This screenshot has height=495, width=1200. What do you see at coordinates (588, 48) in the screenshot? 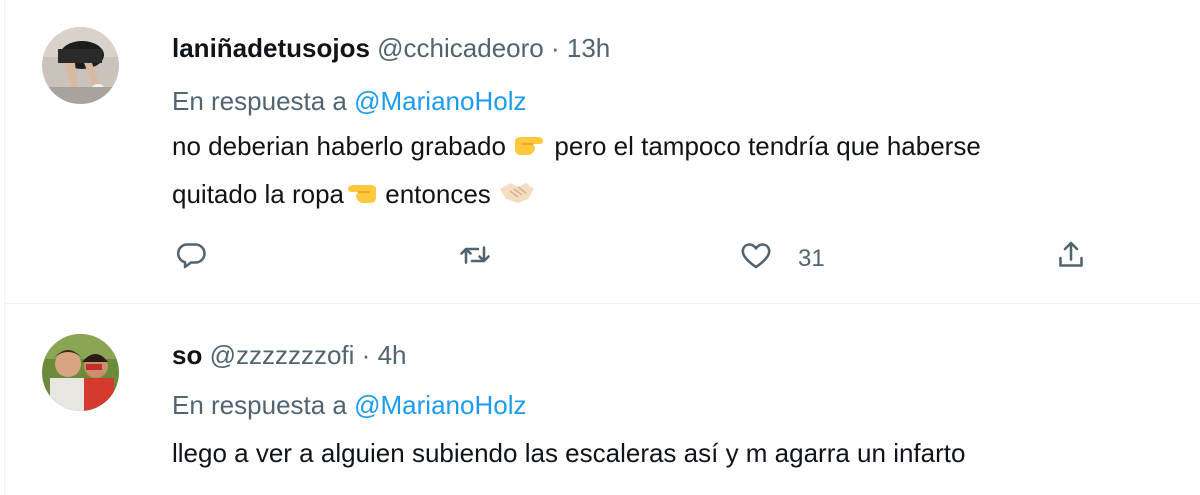
I see `timestamp: 13h` at bounding box center [588, 48].